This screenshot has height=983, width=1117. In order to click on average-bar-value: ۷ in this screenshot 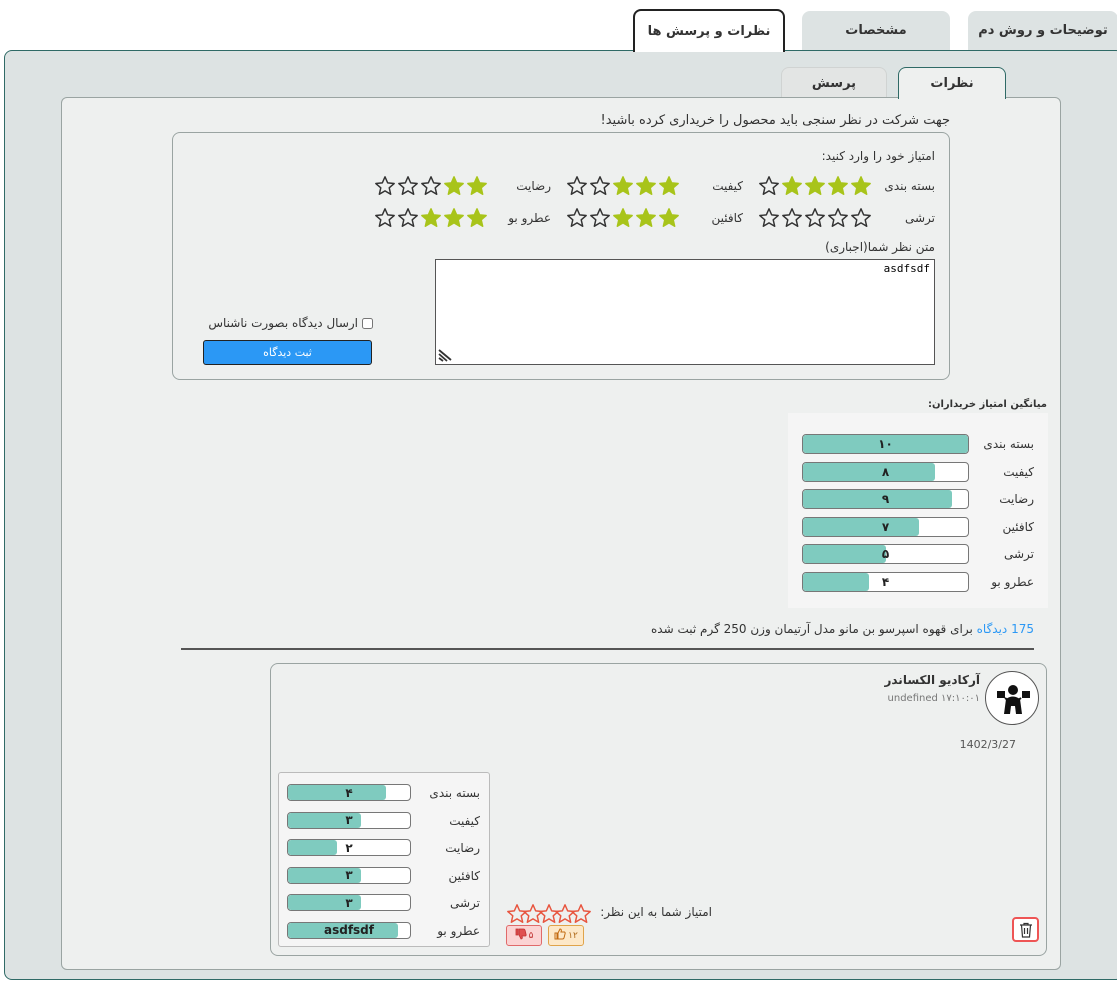, I will do `click(885, 526)`.